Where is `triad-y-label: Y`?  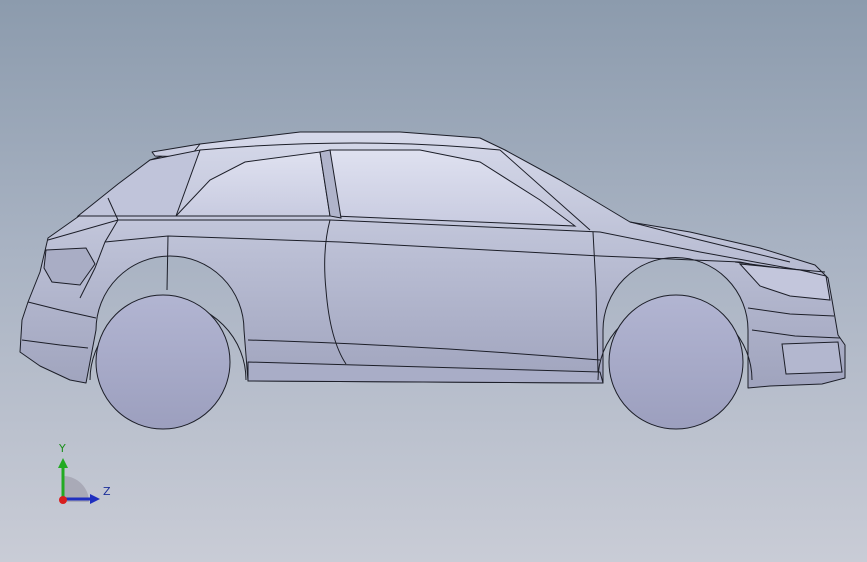
triad-y-label: Y is located at coordinates (62, 448).